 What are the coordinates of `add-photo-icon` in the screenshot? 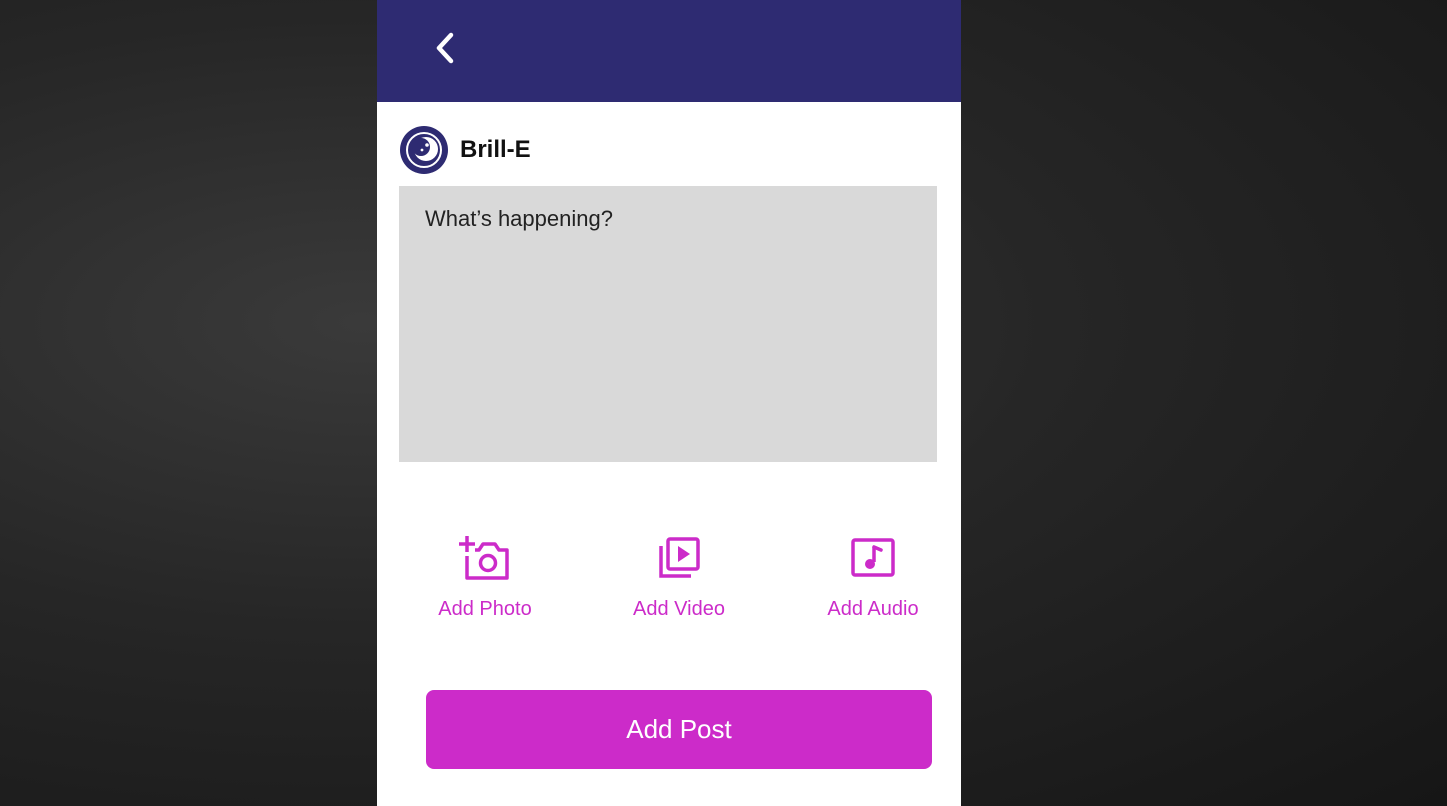 It's located at (484, 558).